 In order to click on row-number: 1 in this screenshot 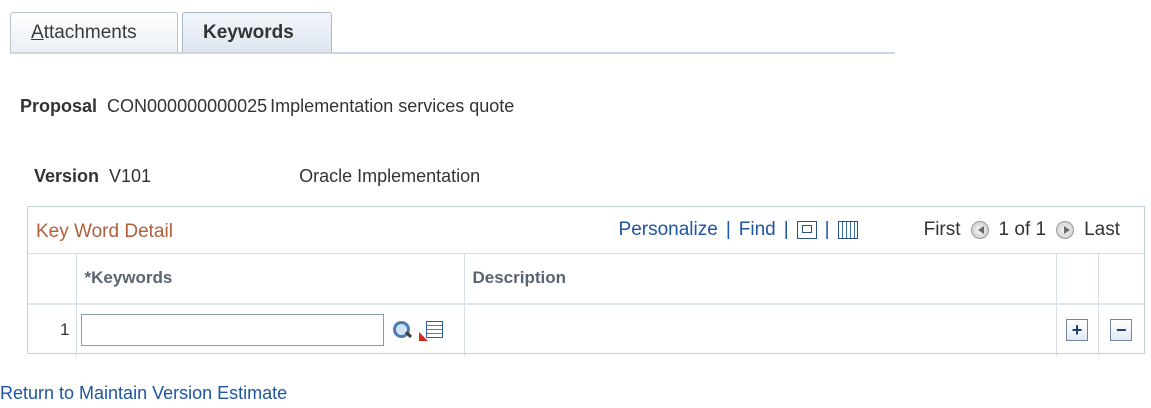, I will do `click(52, 329)`.